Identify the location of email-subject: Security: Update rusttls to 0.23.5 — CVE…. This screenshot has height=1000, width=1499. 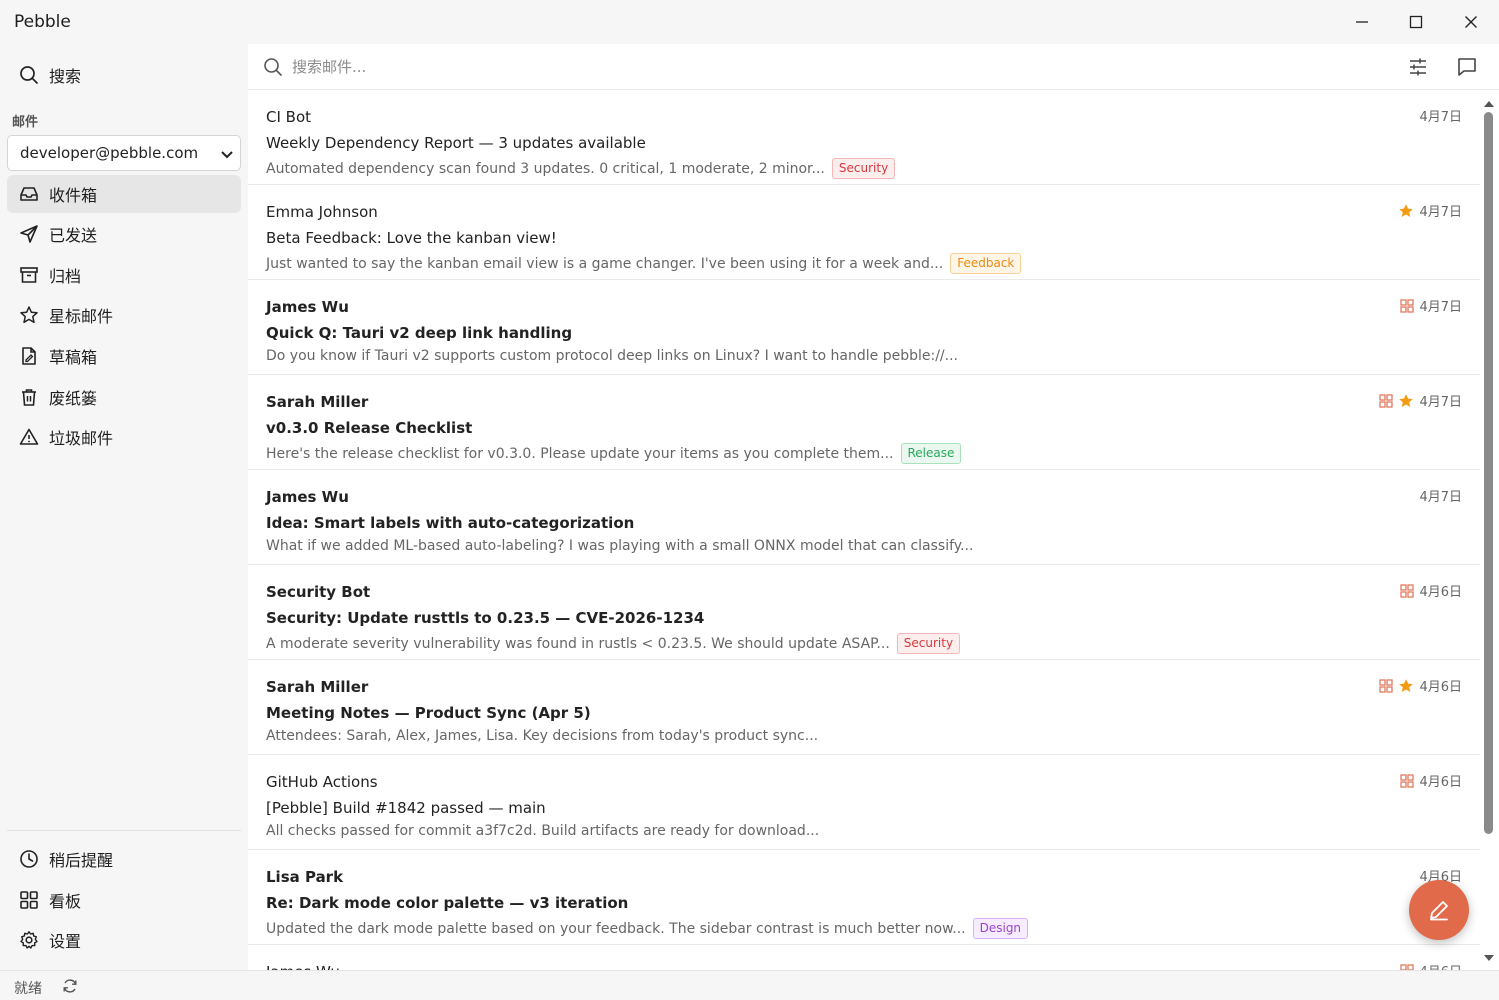
(485, 618).